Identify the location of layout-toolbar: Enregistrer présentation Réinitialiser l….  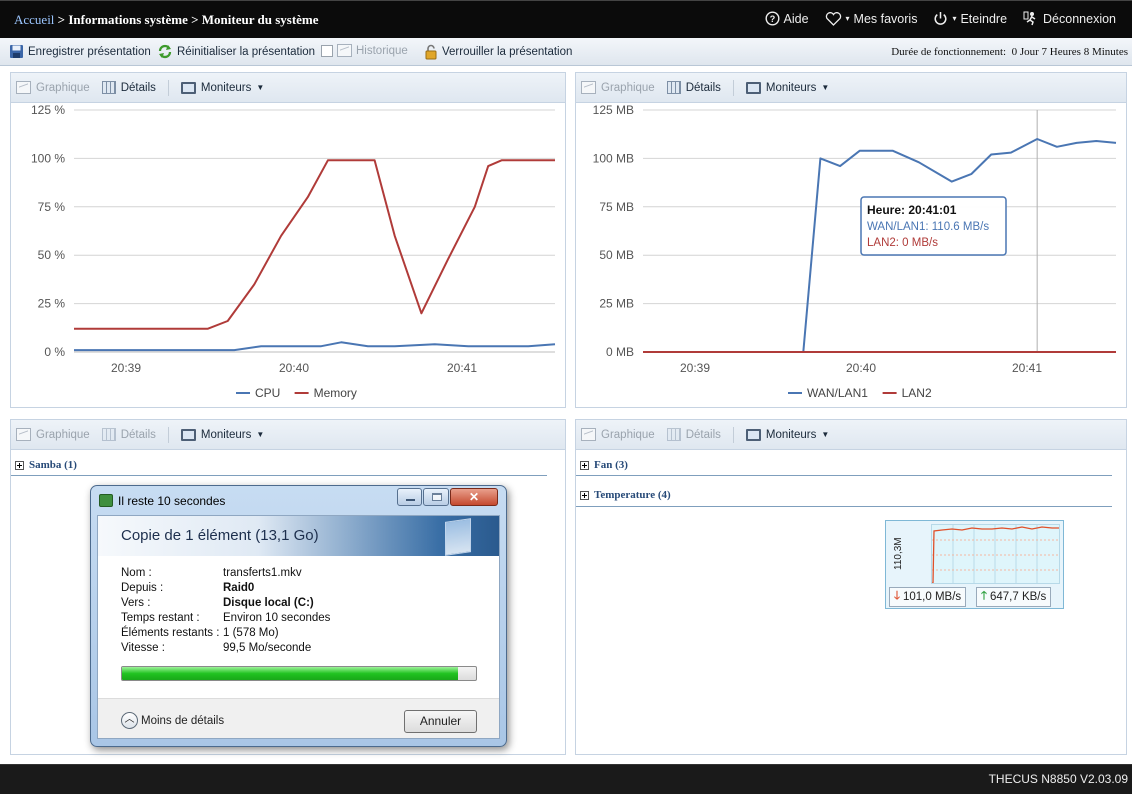
(566, 52).